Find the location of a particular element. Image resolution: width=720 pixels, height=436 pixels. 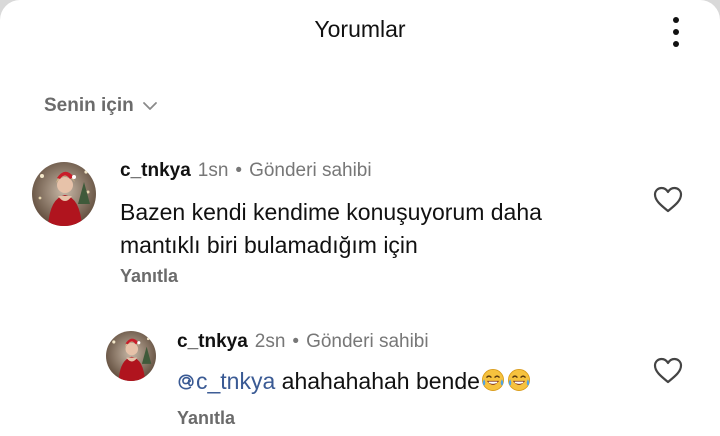

mention-link: c_tnkya is located at coordinates (226, 381).